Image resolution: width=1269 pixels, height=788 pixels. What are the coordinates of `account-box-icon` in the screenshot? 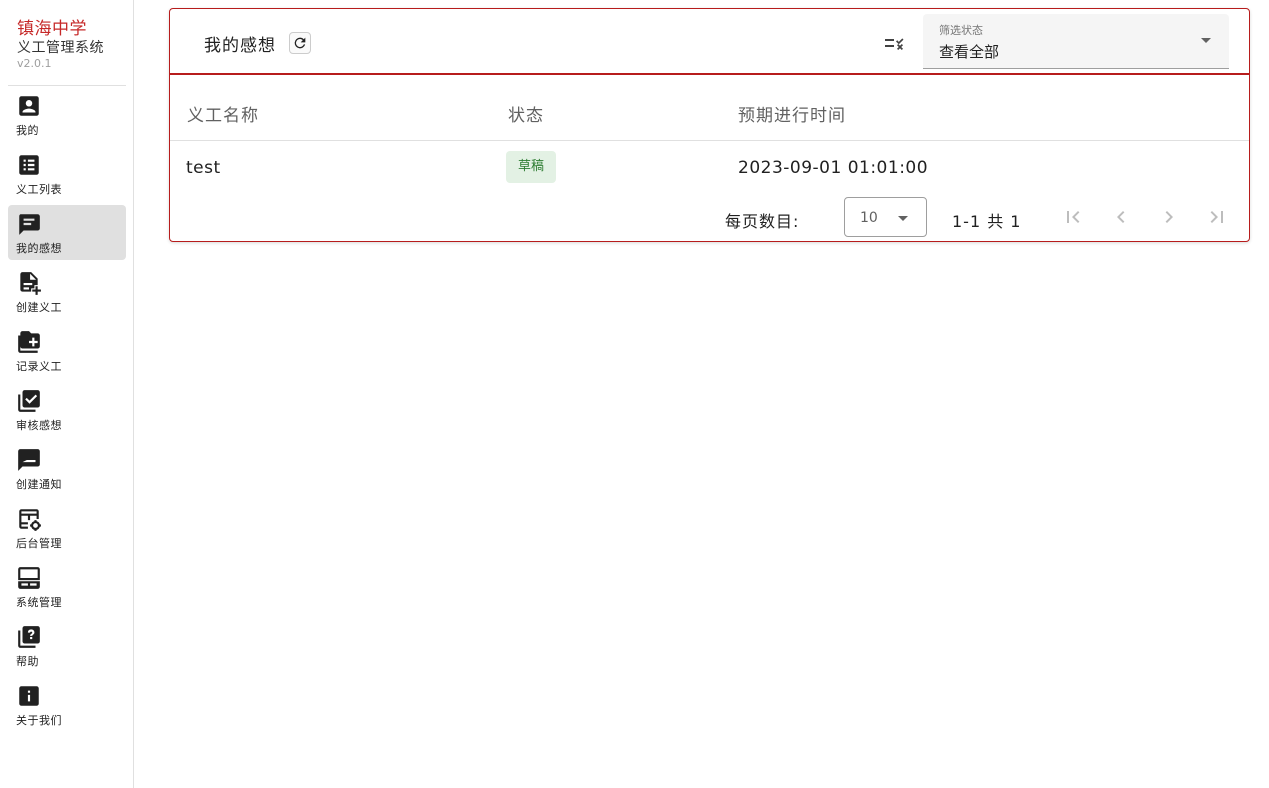 It's located at (29, 106).